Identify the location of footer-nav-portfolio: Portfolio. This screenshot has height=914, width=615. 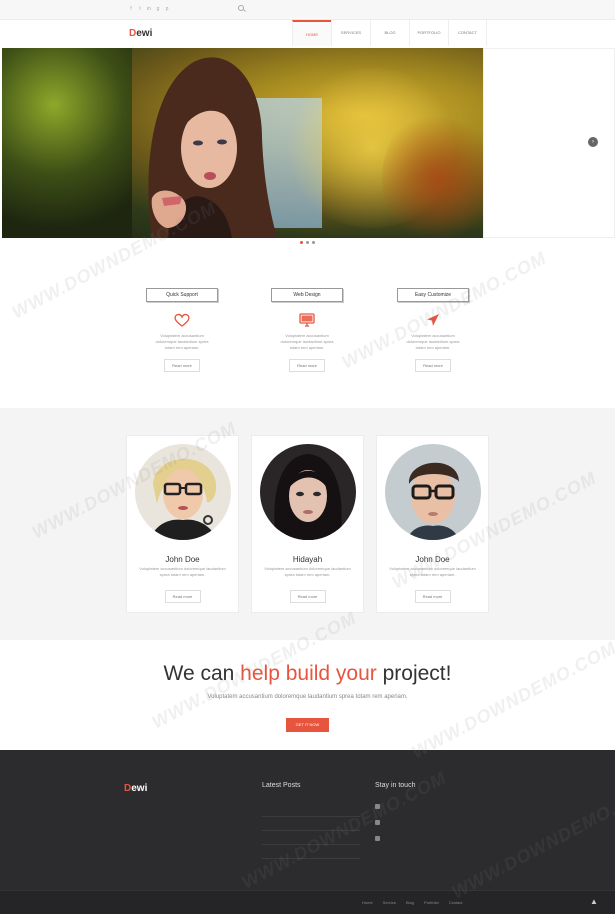
(431, 902).